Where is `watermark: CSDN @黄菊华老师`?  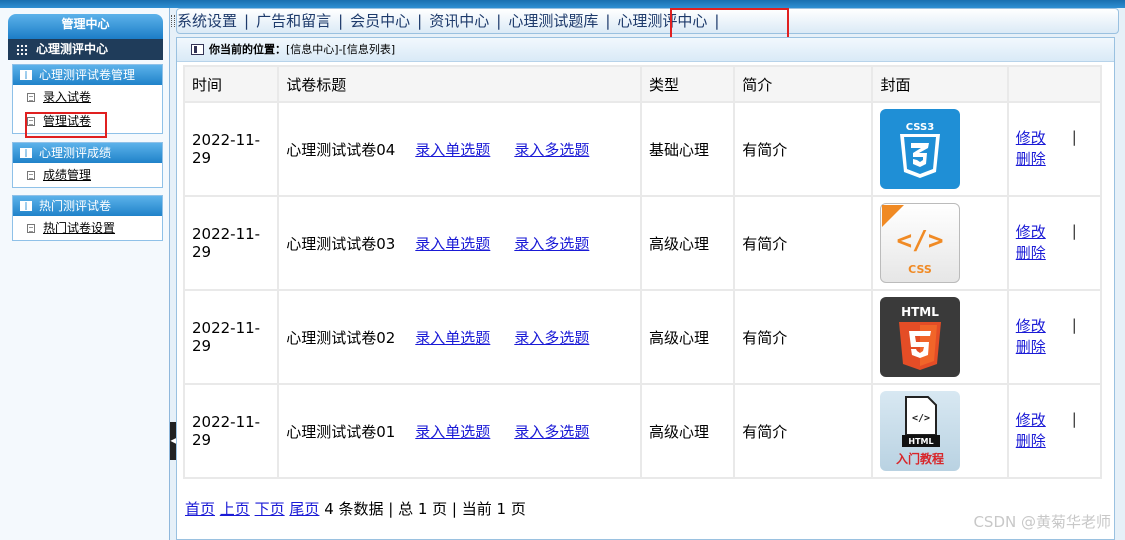
watermark: CSDN @黄菊华老师 is located at coordinates (1042, 522).